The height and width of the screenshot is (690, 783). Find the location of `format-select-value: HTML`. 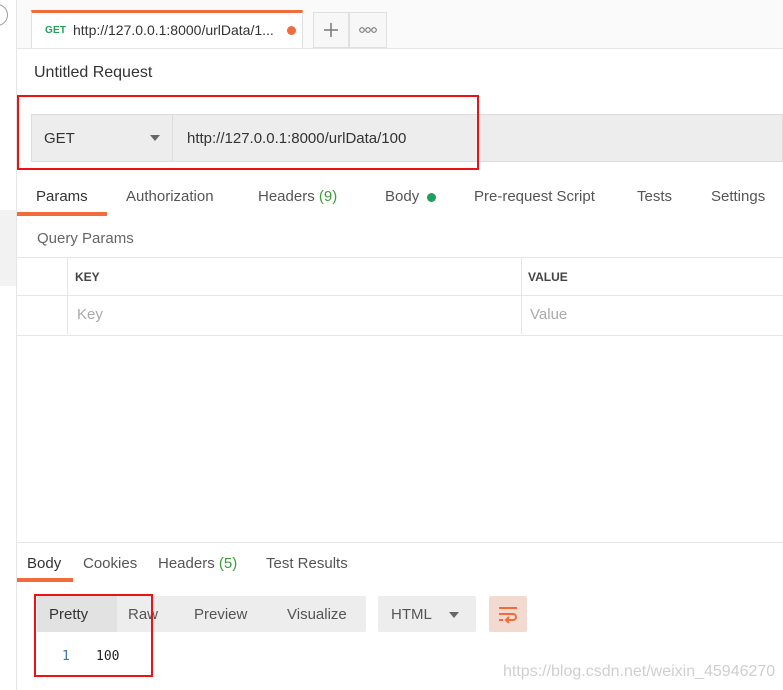

format-select-value: HTML is located at coordinates (411, 614).